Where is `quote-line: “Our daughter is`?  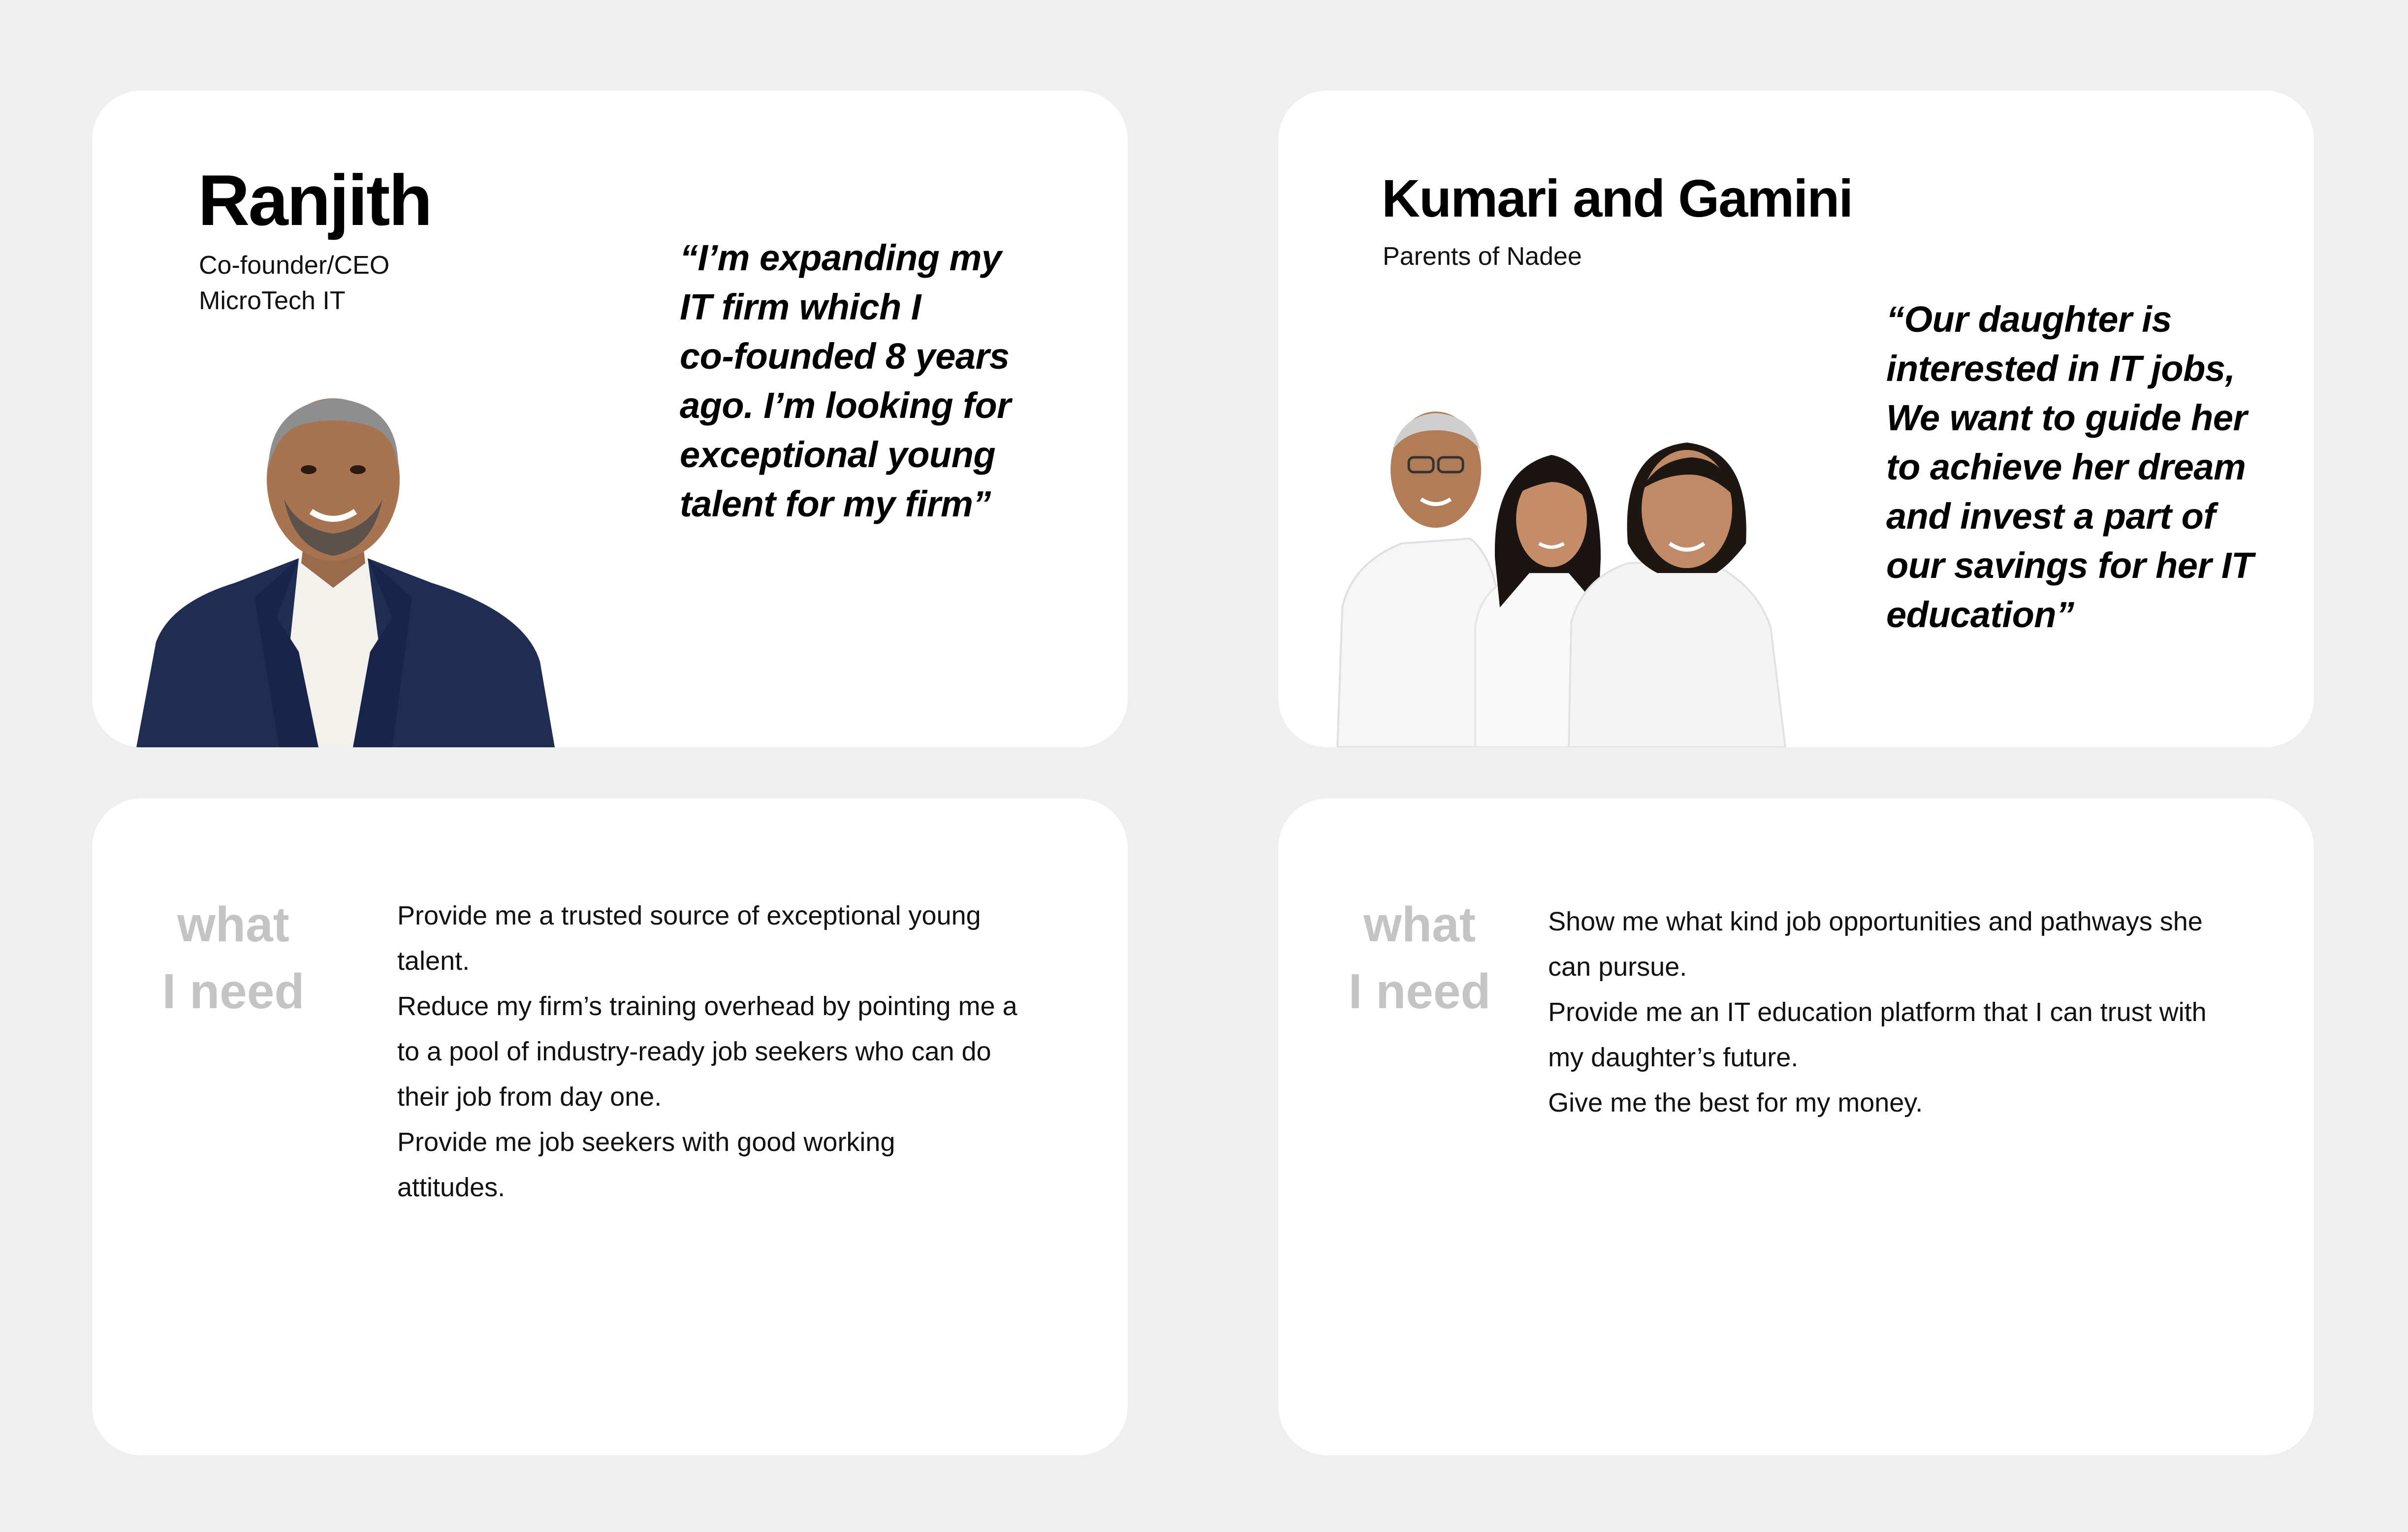 quote-line: “Our daughter is is located at coordinates (2029, 319).